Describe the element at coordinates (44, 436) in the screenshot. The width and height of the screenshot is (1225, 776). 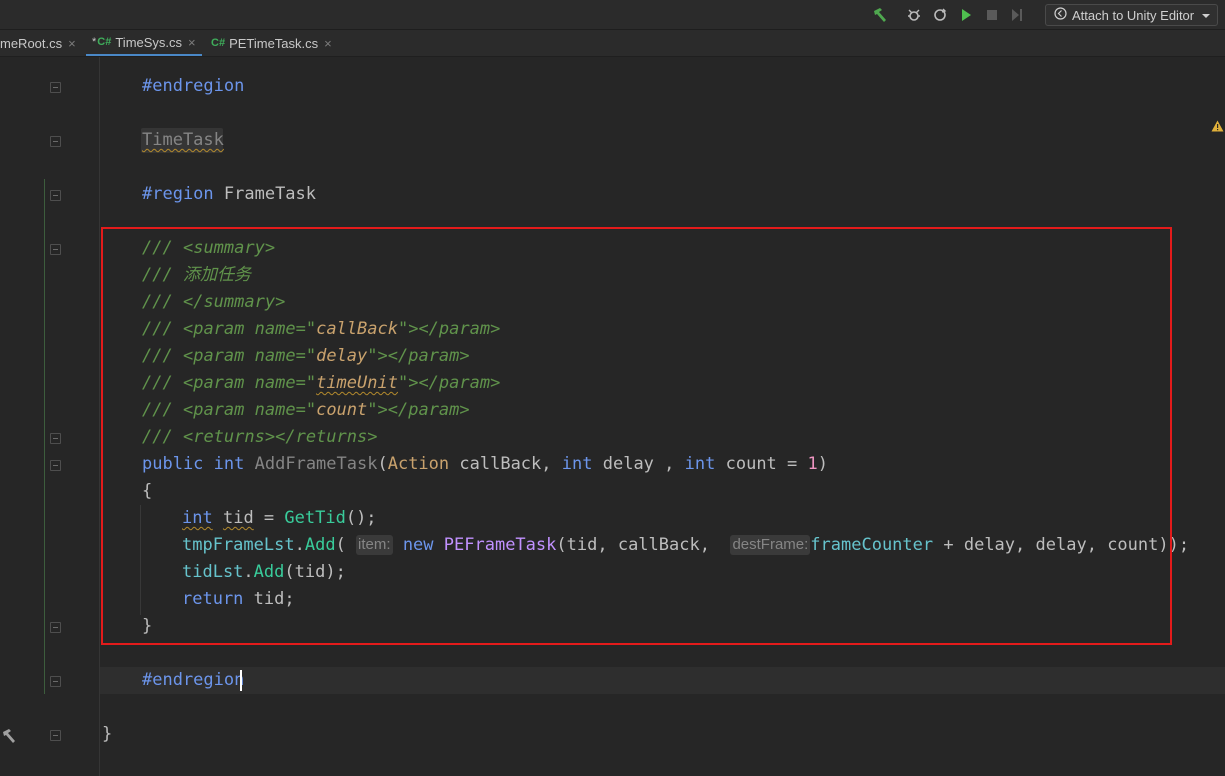
I see `change-marker` at that location.